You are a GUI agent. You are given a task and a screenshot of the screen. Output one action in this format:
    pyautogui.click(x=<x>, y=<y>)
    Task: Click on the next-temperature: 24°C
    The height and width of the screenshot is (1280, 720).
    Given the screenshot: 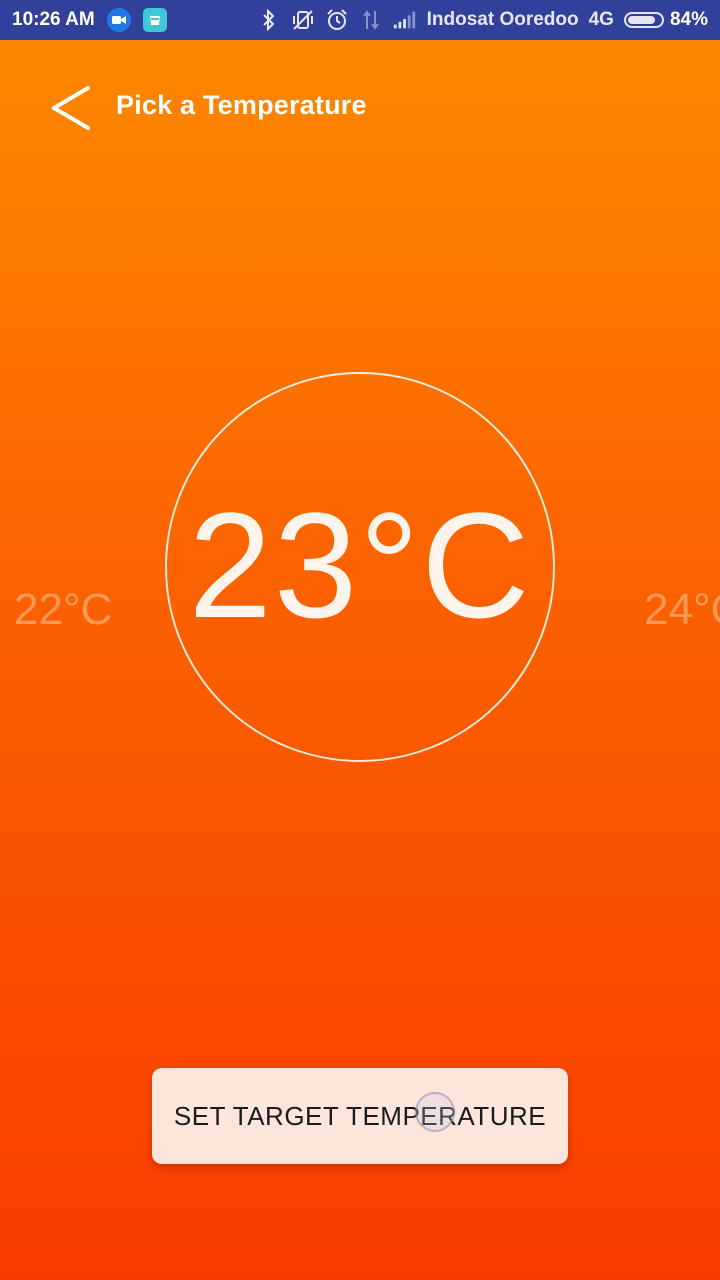 What is the action you would take?
    pyautogui.click(x=682, y=610)
    